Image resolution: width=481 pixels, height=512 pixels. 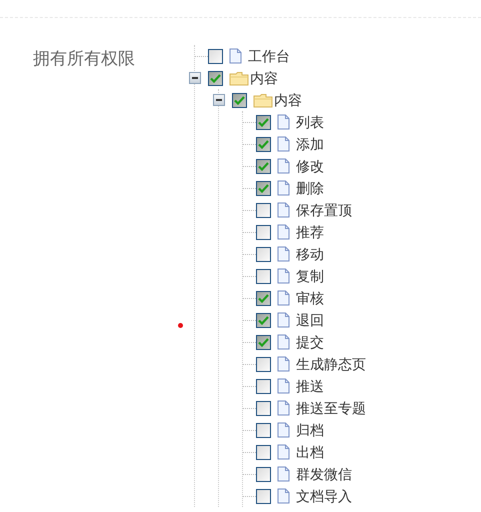 What do you see at coordinates (324, 496) in the screenshot?
I see `tree-item-label: 文档导入` at bounding box center [324, 496].